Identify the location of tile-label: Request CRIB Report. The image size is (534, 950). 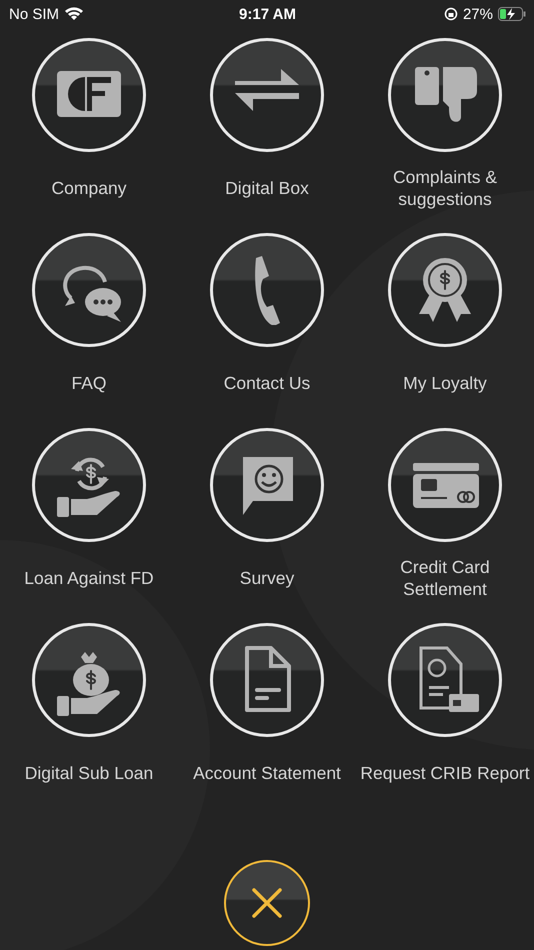
(445, 773).